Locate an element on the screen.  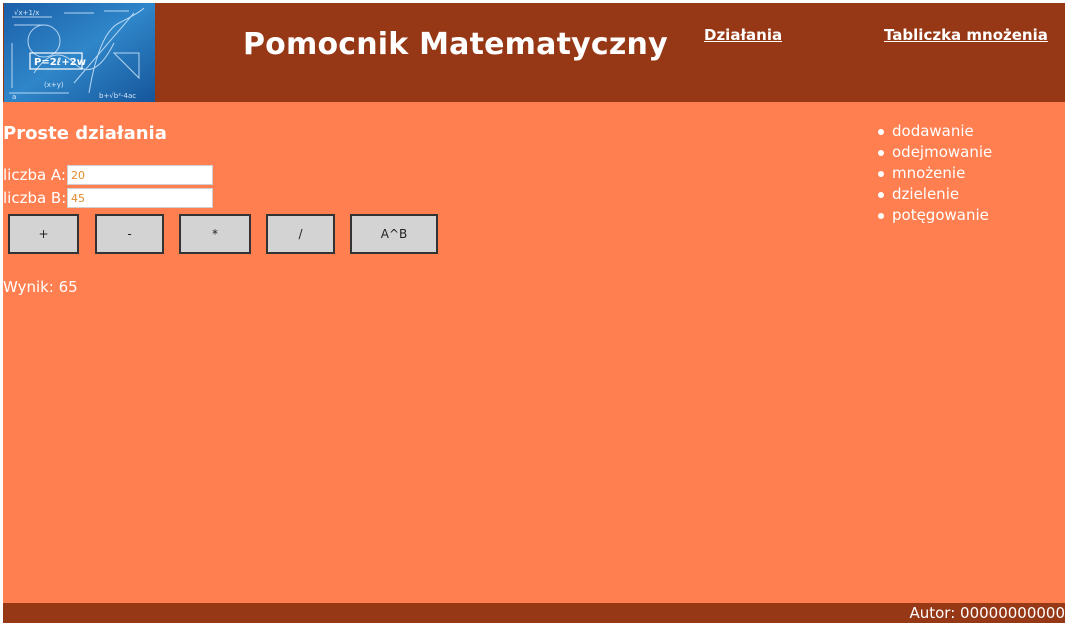
field-row-a: liczba A: is located at coordinates (108, 175).